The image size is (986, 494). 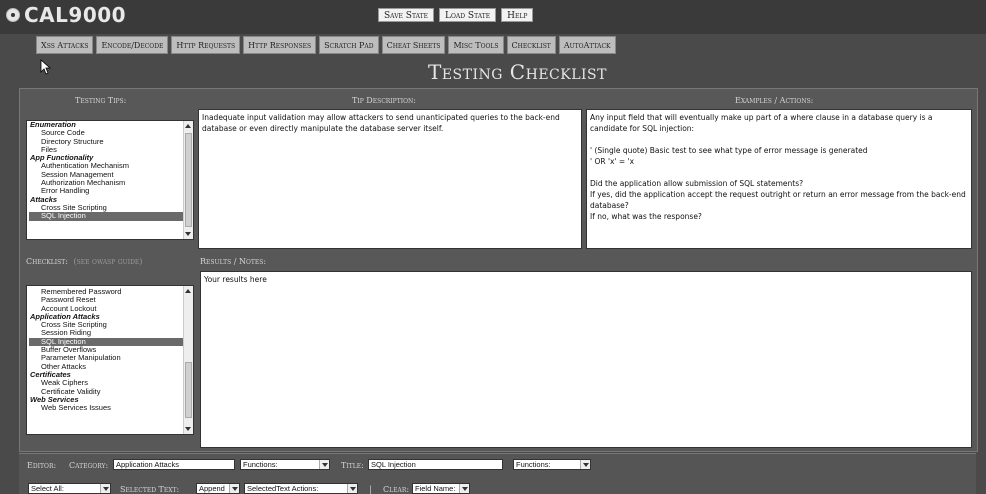 What do you see at coordinates (413, 45) in the screenshot?
I see `tab-cheat-sheets: Cheat Sheets` at bounding box center [413, 45].